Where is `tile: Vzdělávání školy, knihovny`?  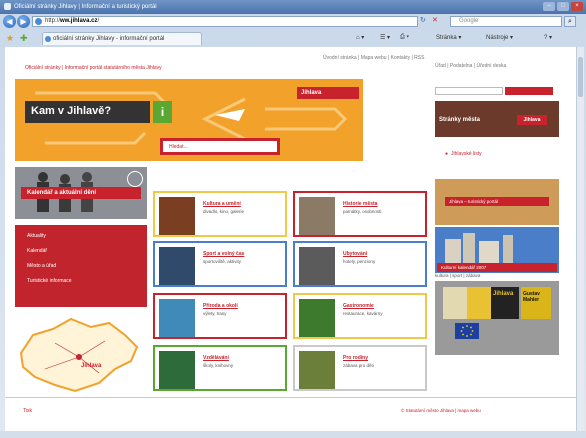
tile: Vzdělávání školy, knihovny is located at coordinates (220, 368).